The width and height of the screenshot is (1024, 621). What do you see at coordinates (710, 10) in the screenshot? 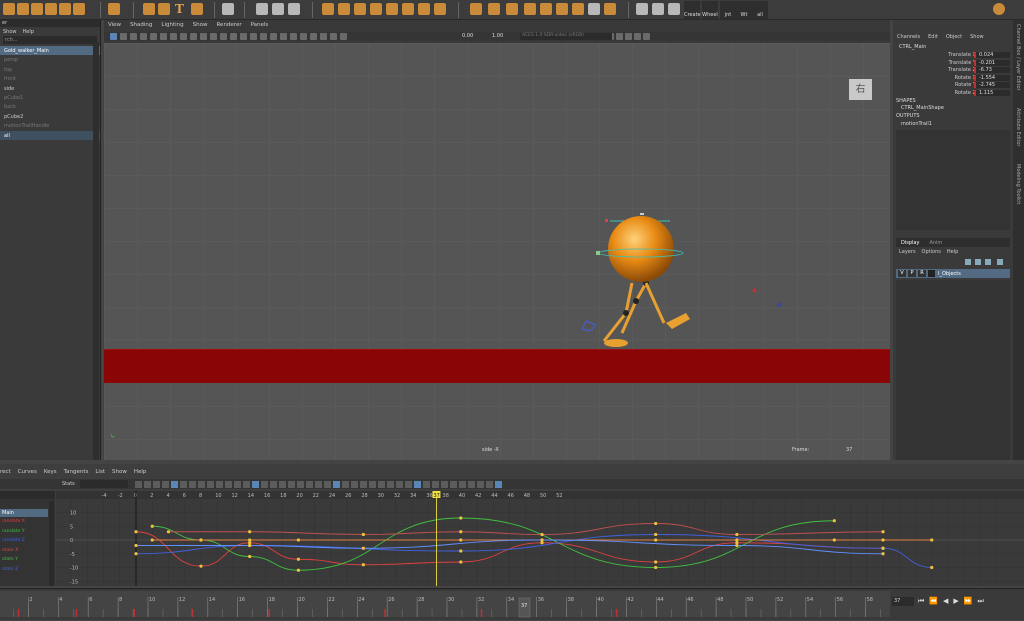
I see `shelf-wheel-button: Wheel` at bounding box center [710, 10].